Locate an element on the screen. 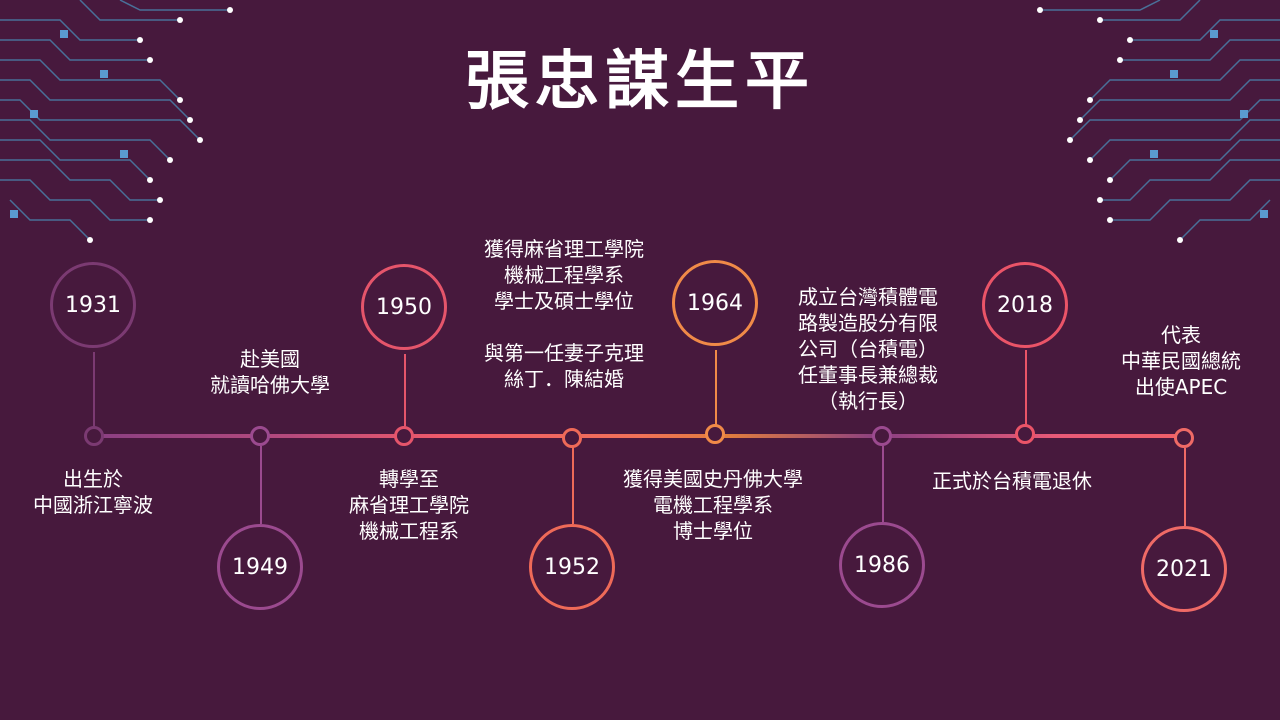  year-circle-1950: 1950 is located at coordinates (404, 307).